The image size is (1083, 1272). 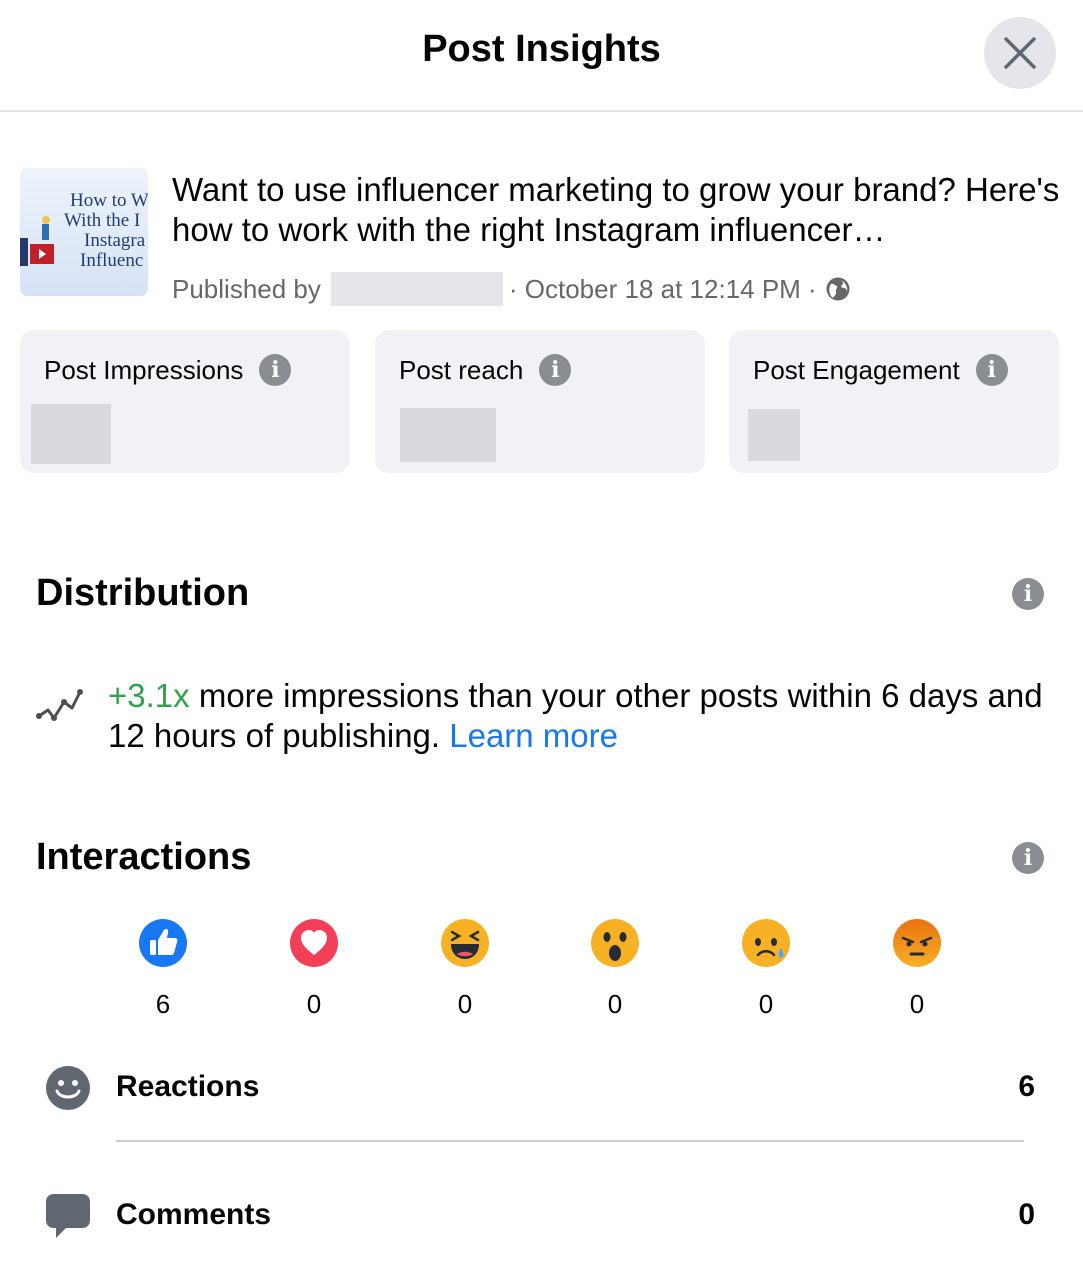 I want to click on dialog-title: Post Insights, so click(x=541, y=49).